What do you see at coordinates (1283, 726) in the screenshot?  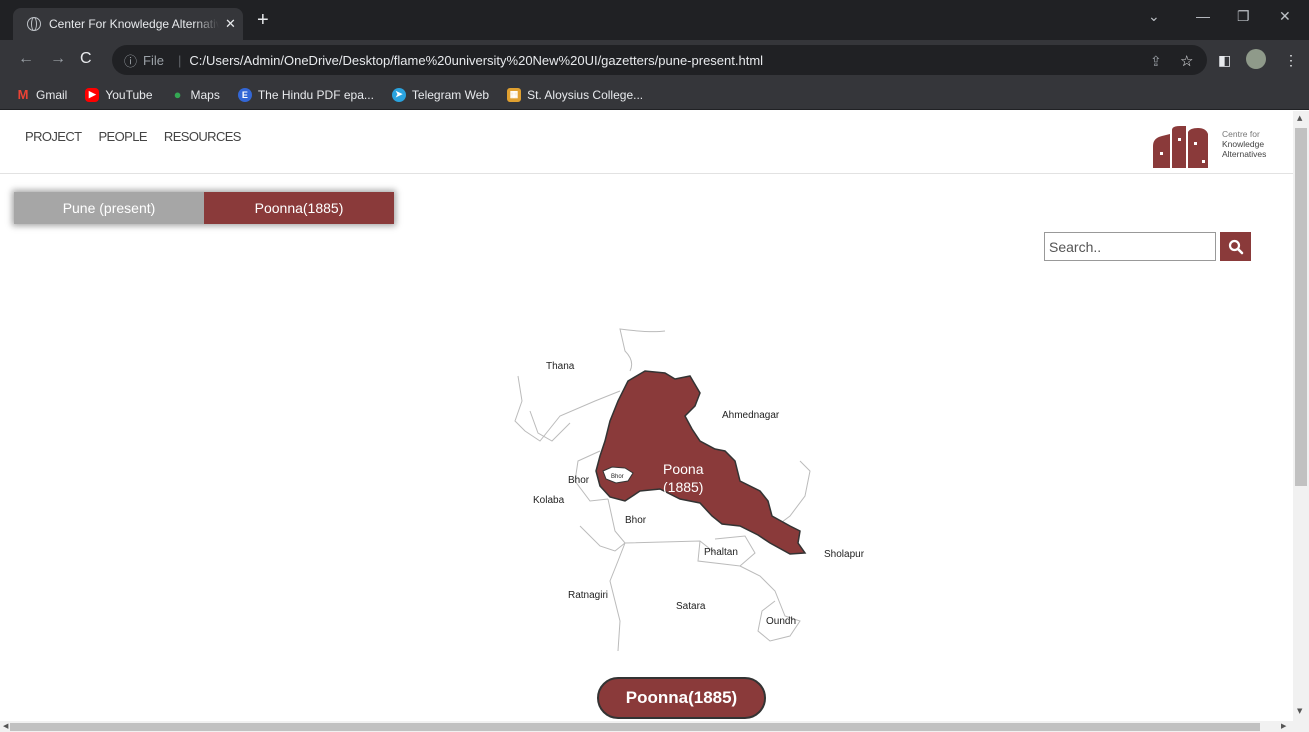 I see `scroll-right-icon: ▶` at bounding box center [1283, 726].